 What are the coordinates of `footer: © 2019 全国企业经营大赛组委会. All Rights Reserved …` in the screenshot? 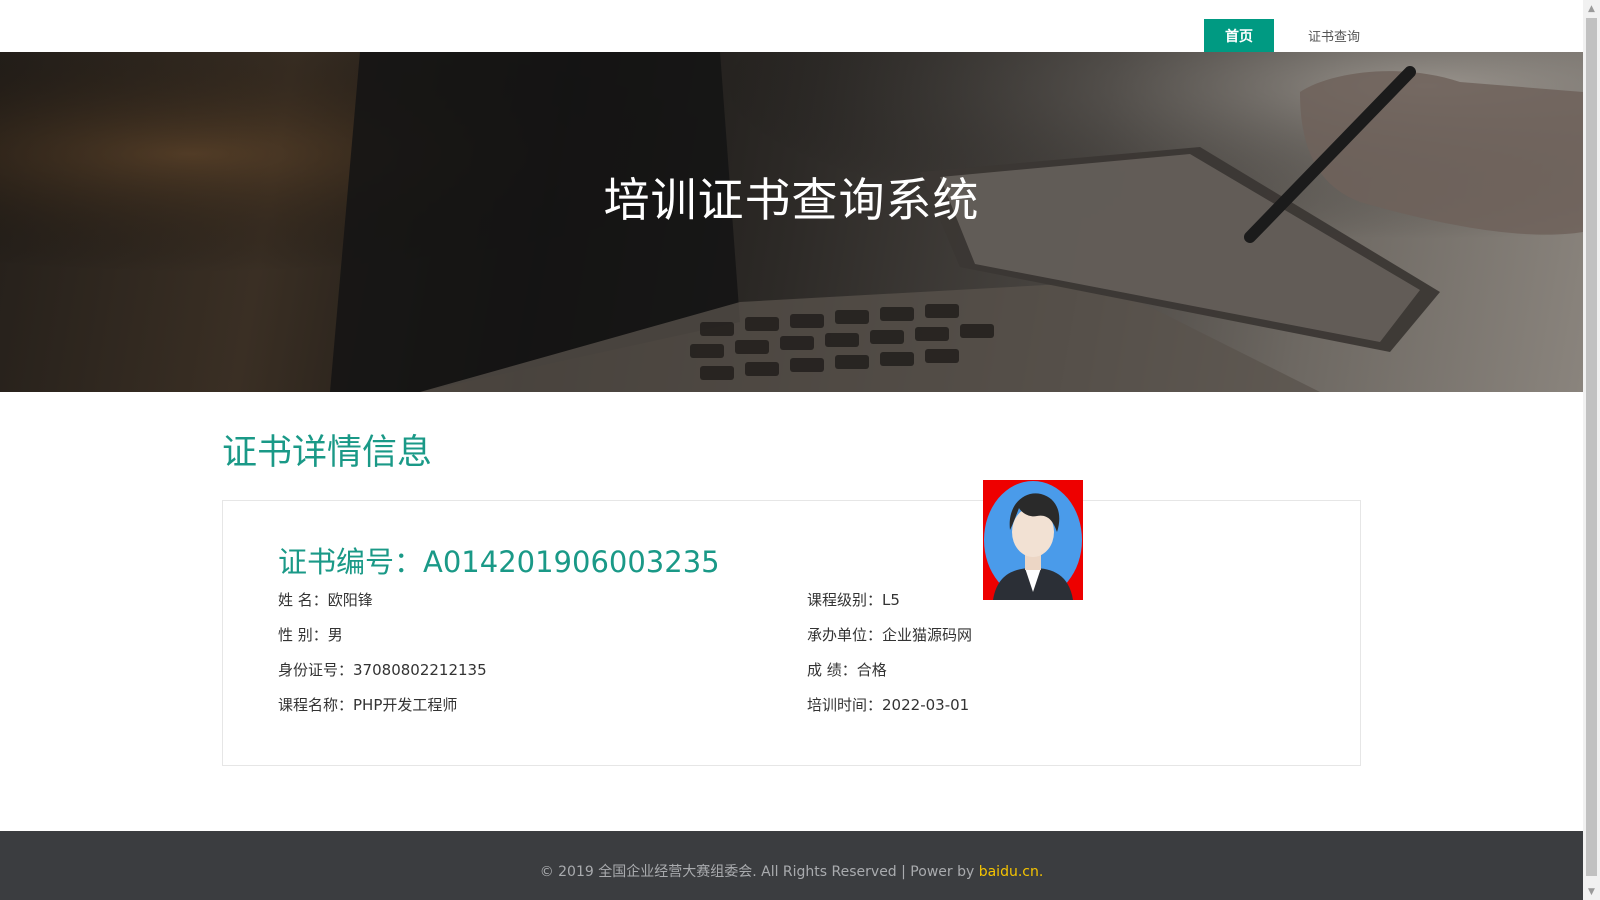 It's located at (791, 865).